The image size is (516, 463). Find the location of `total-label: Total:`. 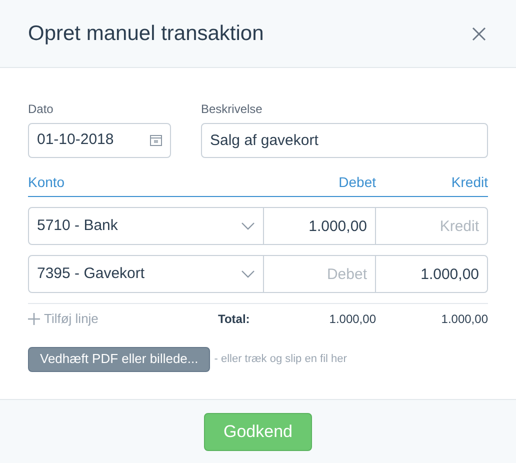

total-label: Total: is located at coordinates (234, 319).